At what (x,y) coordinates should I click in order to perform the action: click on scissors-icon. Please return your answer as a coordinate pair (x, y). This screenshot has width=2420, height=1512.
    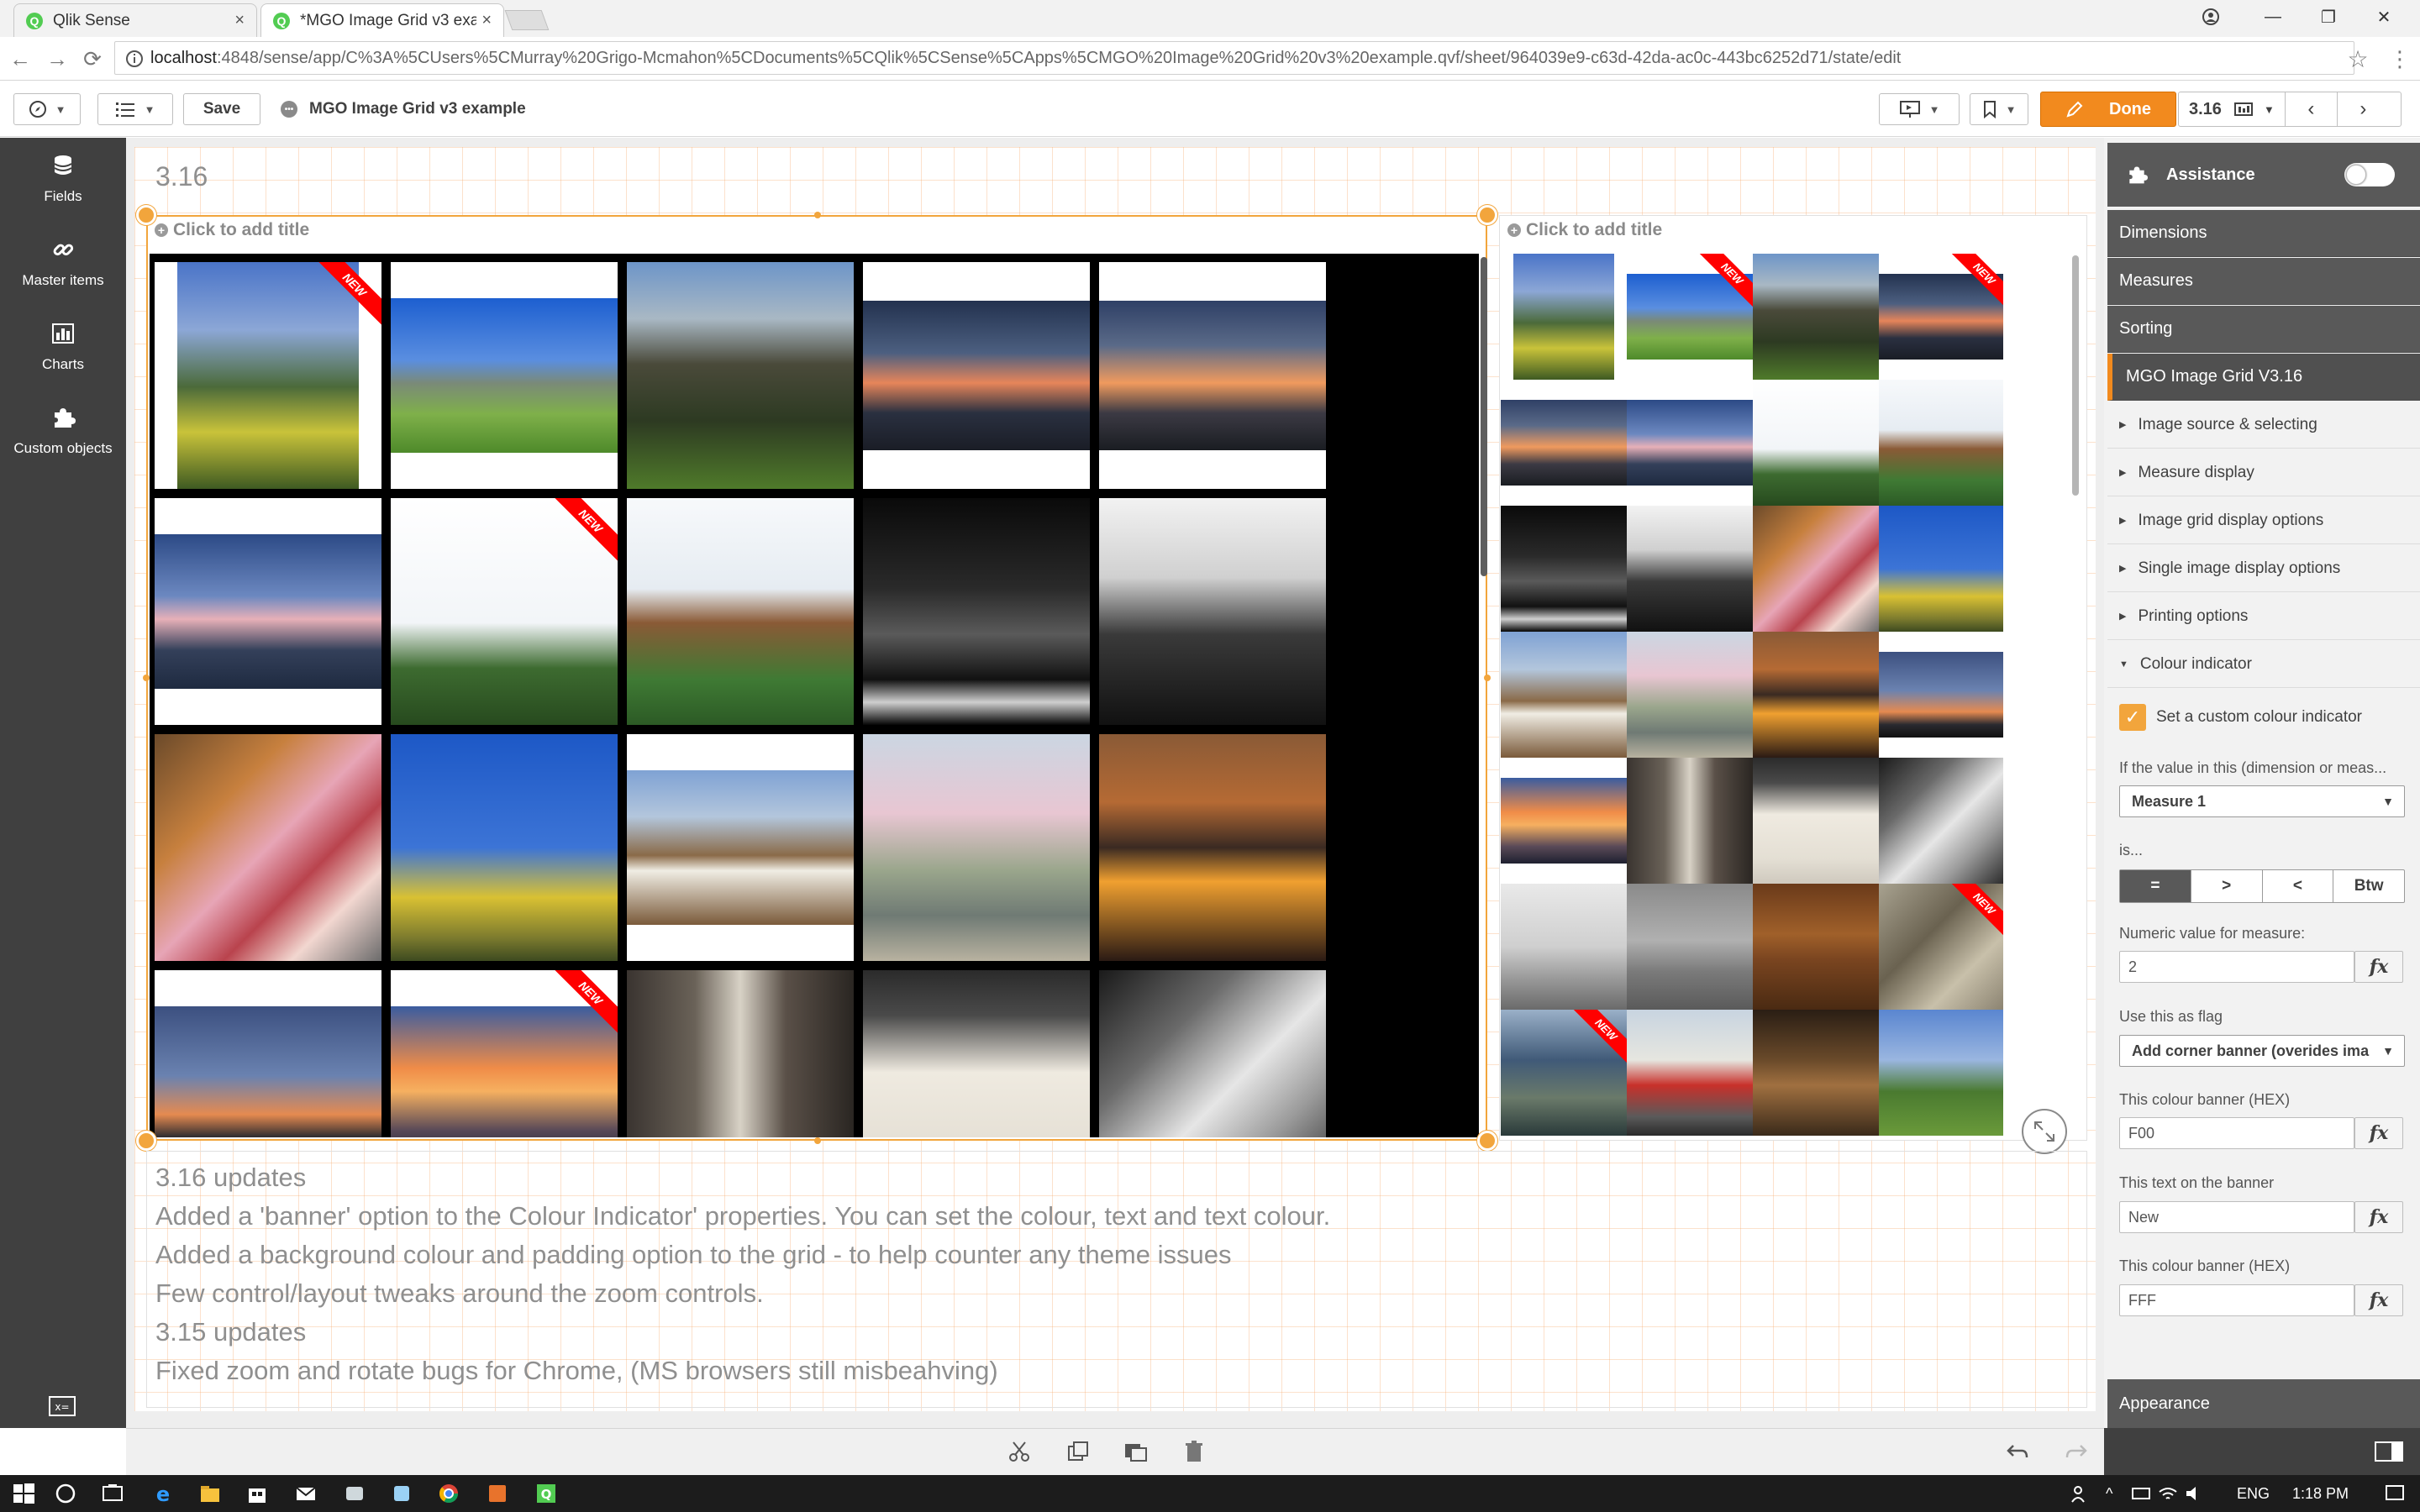
    Looking at the image, I should click on (1020, 1451).